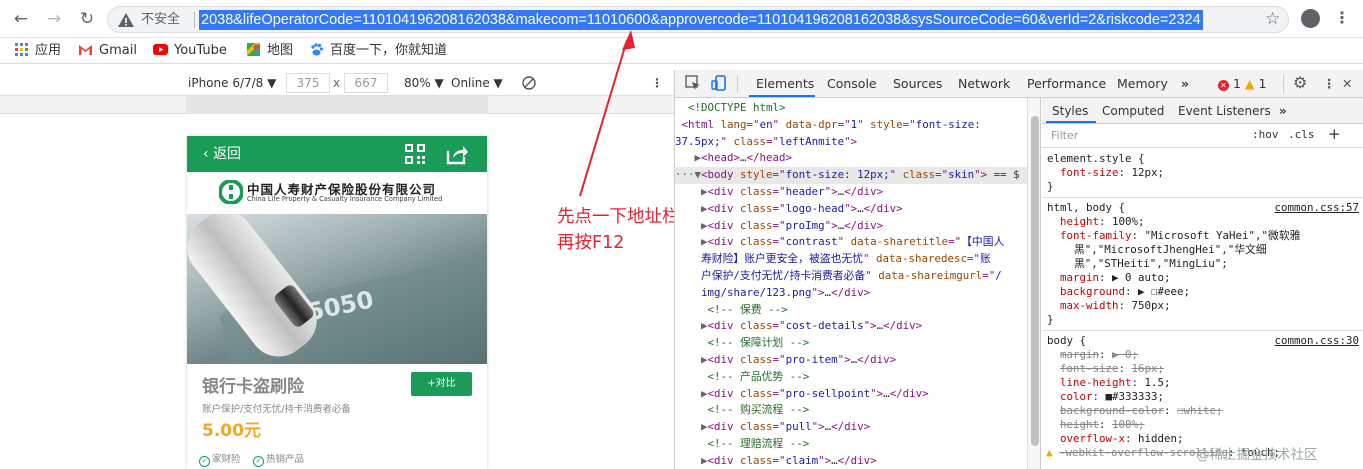 The image size is (1363, 469). Describe the element at coordinates (802, 394) in the screenshot. I see `dom-node-line: ▶<div class="pro-sellpoint">…</div>` at that location.